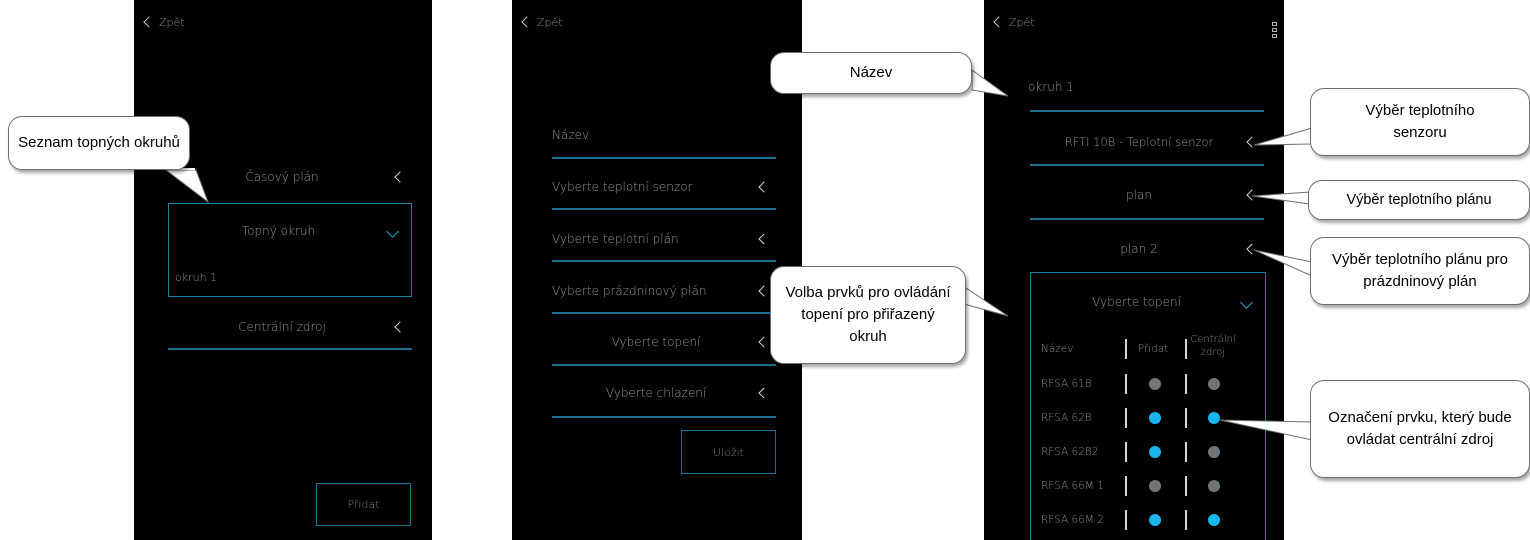  I want to click on table-row: RFSA 62B2, so click(1148, 452).